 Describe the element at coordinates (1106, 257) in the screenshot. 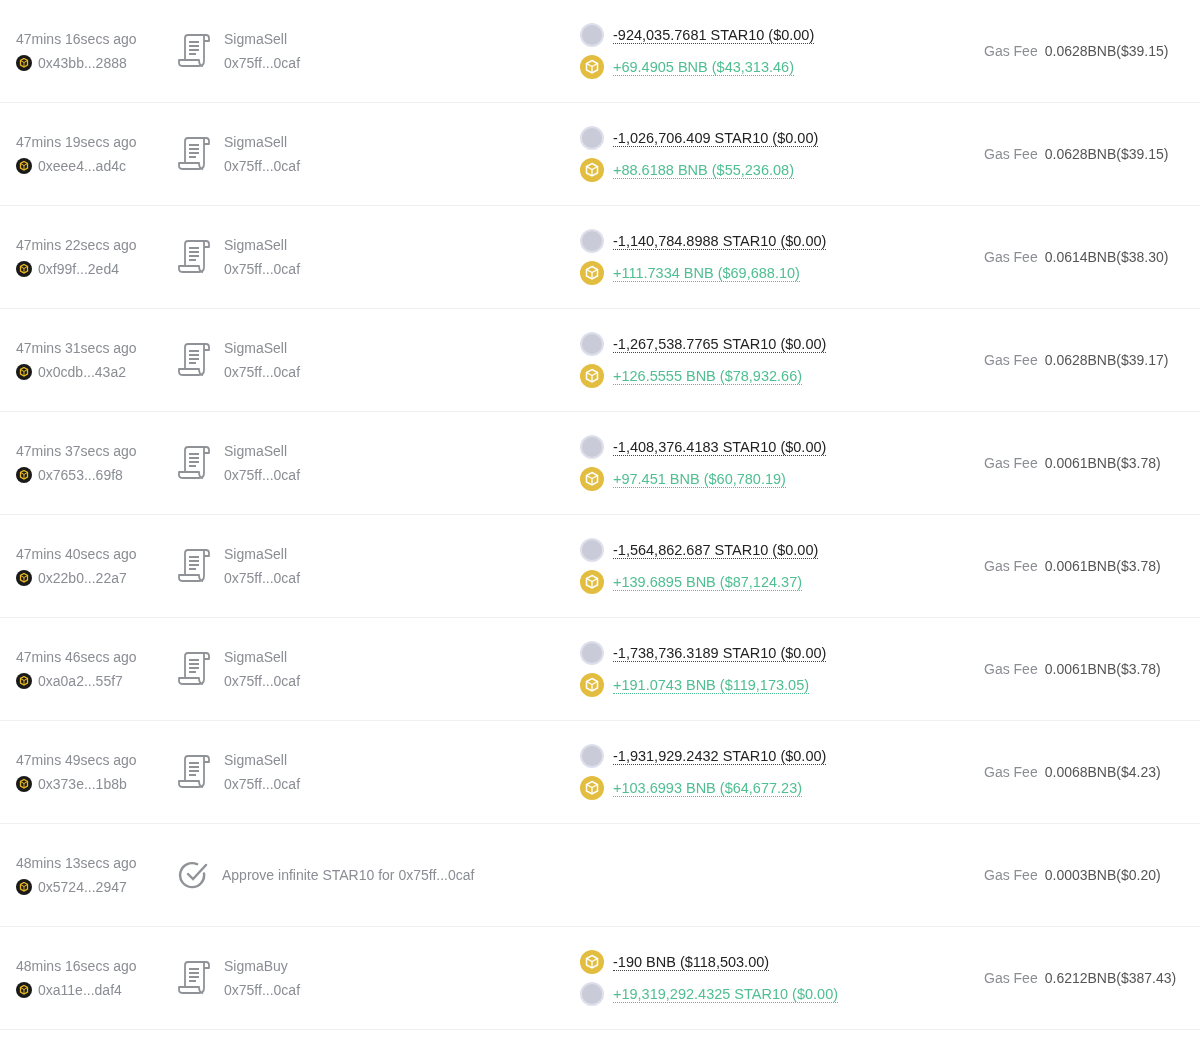

I see `gas-fee-value: 0.0614BNB($38.30)` at that location.